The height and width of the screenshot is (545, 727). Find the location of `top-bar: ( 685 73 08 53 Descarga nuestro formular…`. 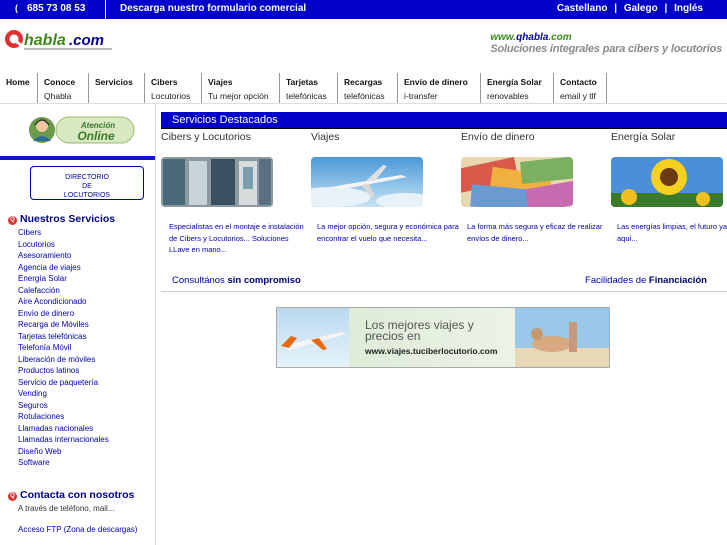

top-bar: ( 685 73 08 53 Descarga nuestro formular… is located at coordinates (363, 9).